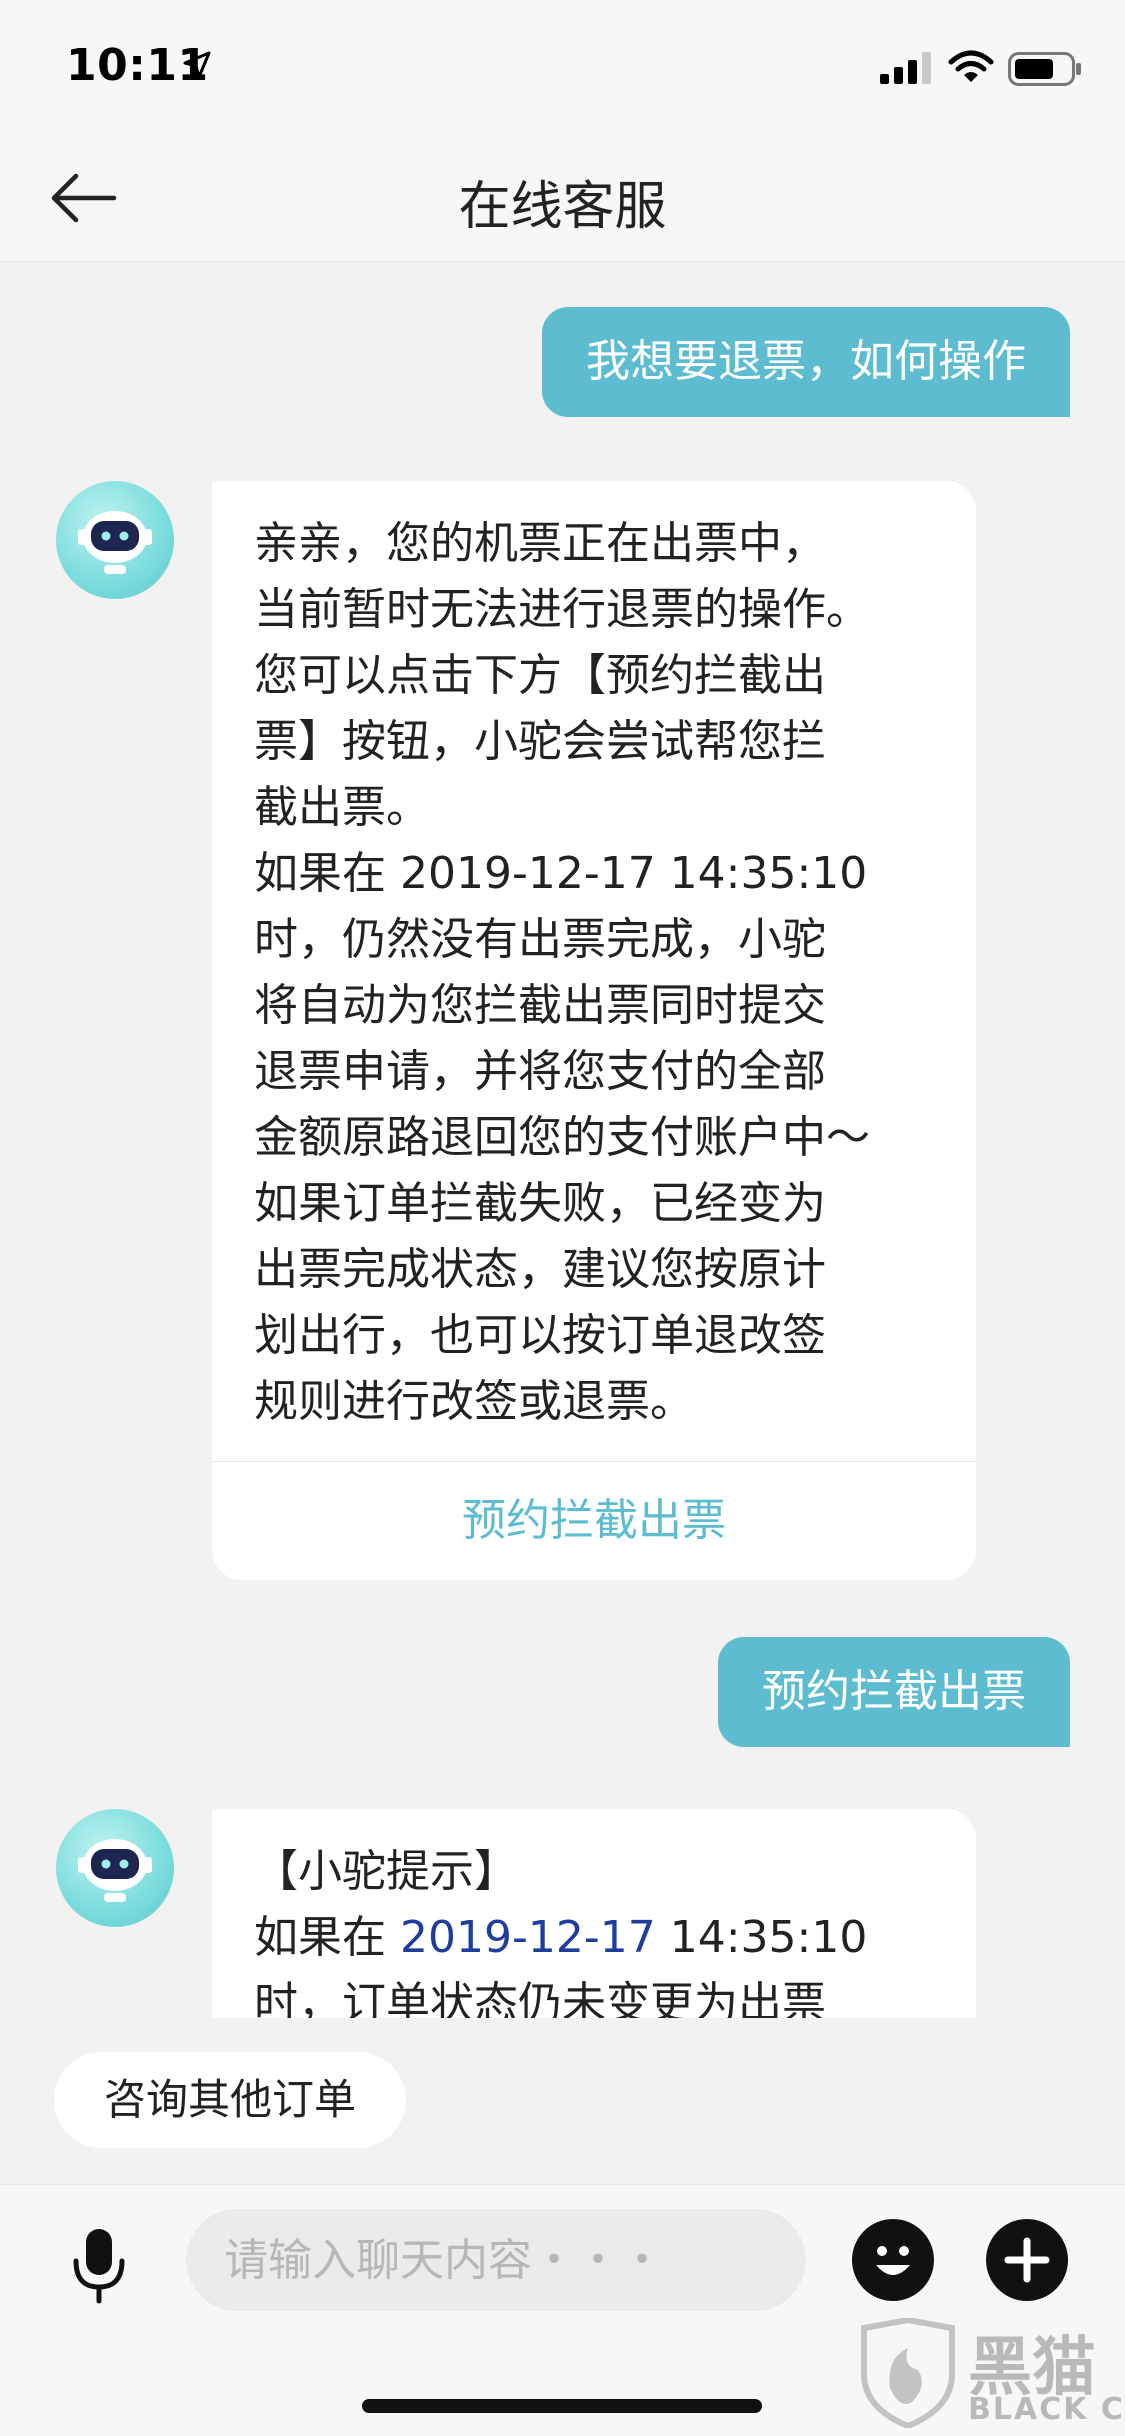  What do you see at coordinates (562, 67) in the screenshot?
I see `status-bar: 10:11` at bounding box center [562, 67].